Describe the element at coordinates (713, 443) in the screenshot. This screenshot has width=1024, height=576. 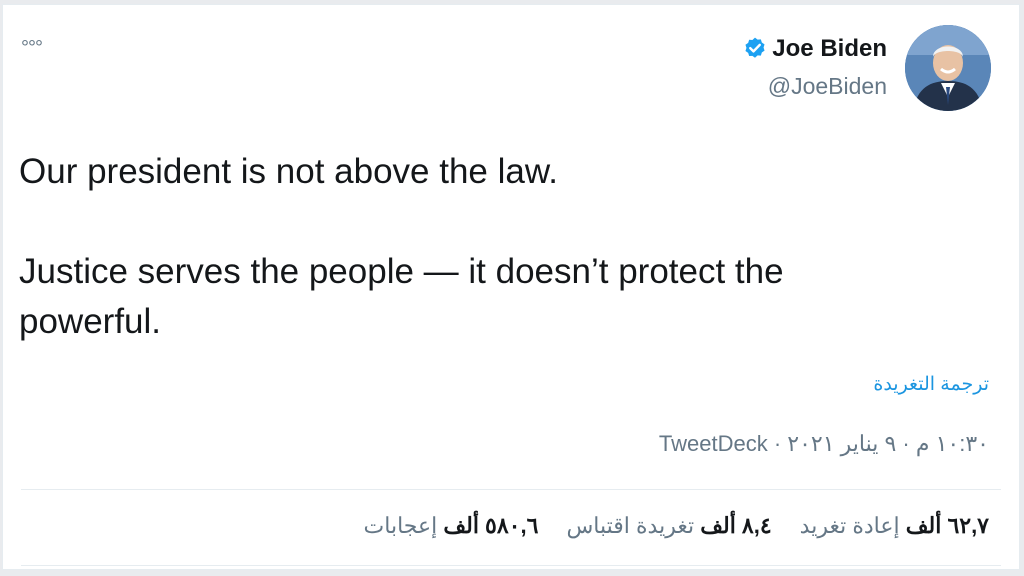
I see `tweet-source: TweetDeck` at that location.